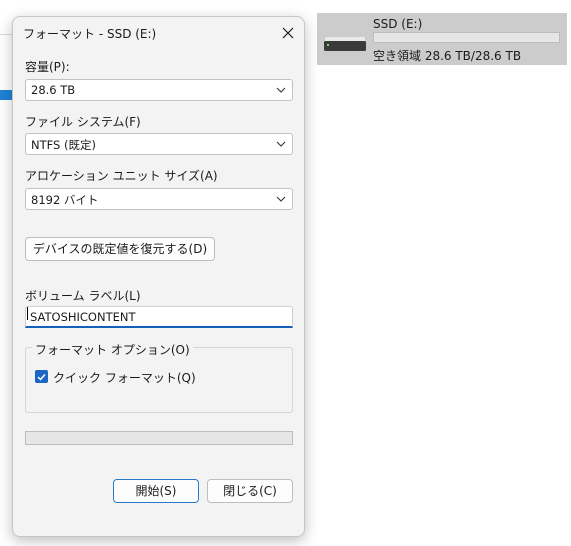 The width and height of the screenshot is (571, 546). I want to click on filesystem-label: ファイル システム(F), so click(83, 122).